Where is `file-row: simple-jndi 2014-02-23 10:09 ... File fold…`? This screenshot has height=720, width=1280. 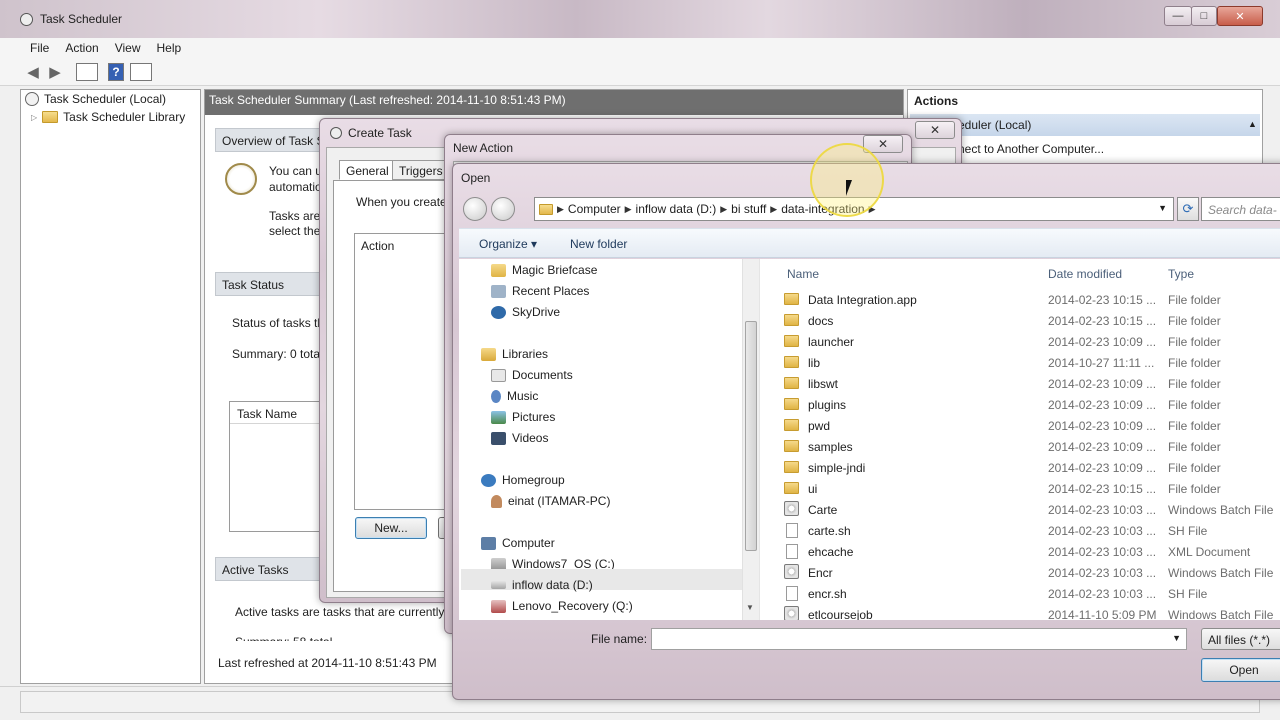
file-row: simple-jndi 2014-02-23 10:09 ... File fold… is located at coordinates (1020, 467).